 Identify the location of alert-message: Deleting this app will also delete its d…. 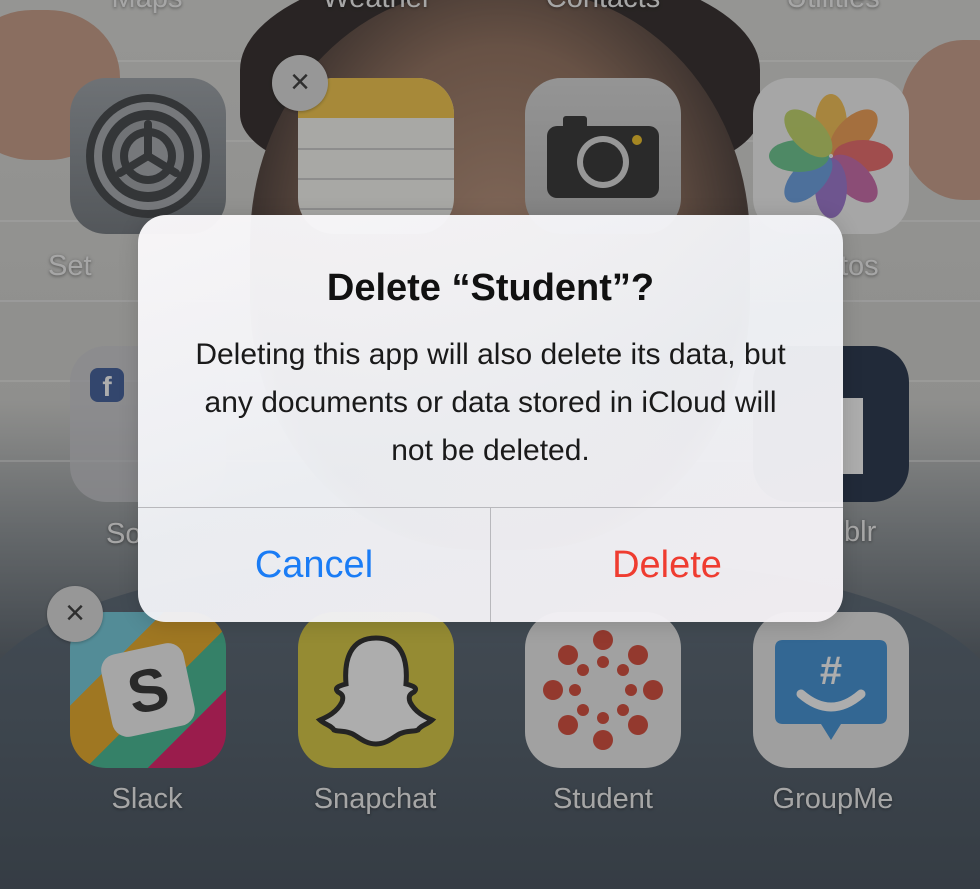
(490, 402).